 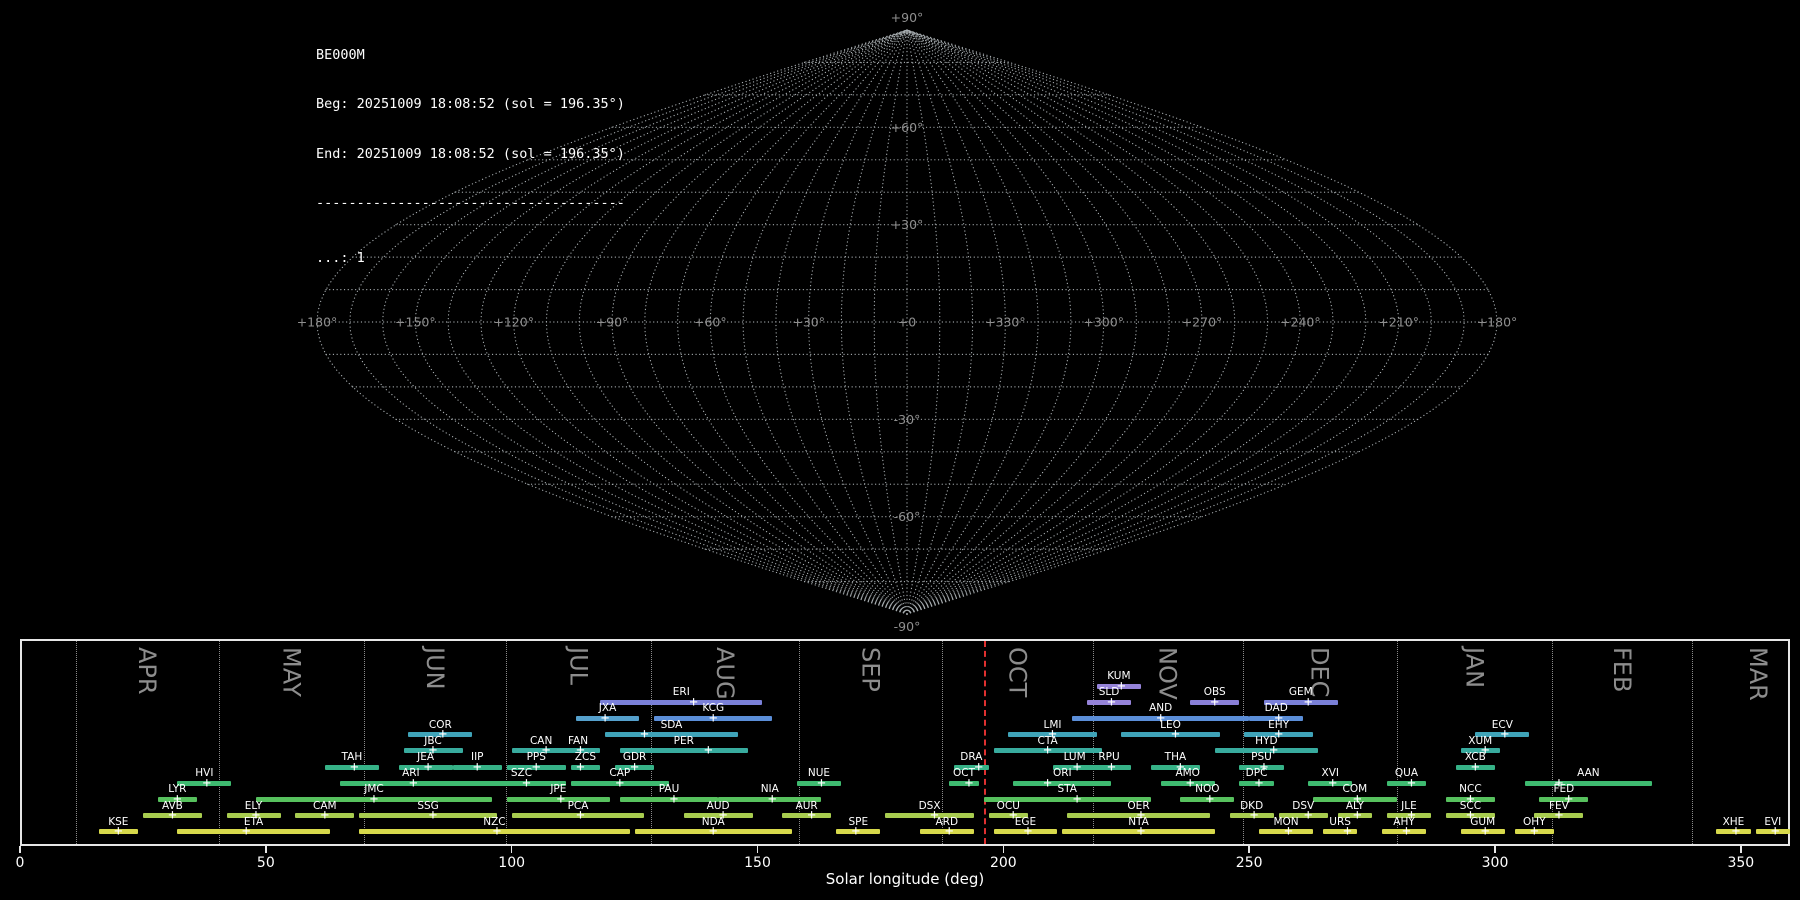 I want to click on x-axis-tick-label: 250, so click(x=1249, y=863).